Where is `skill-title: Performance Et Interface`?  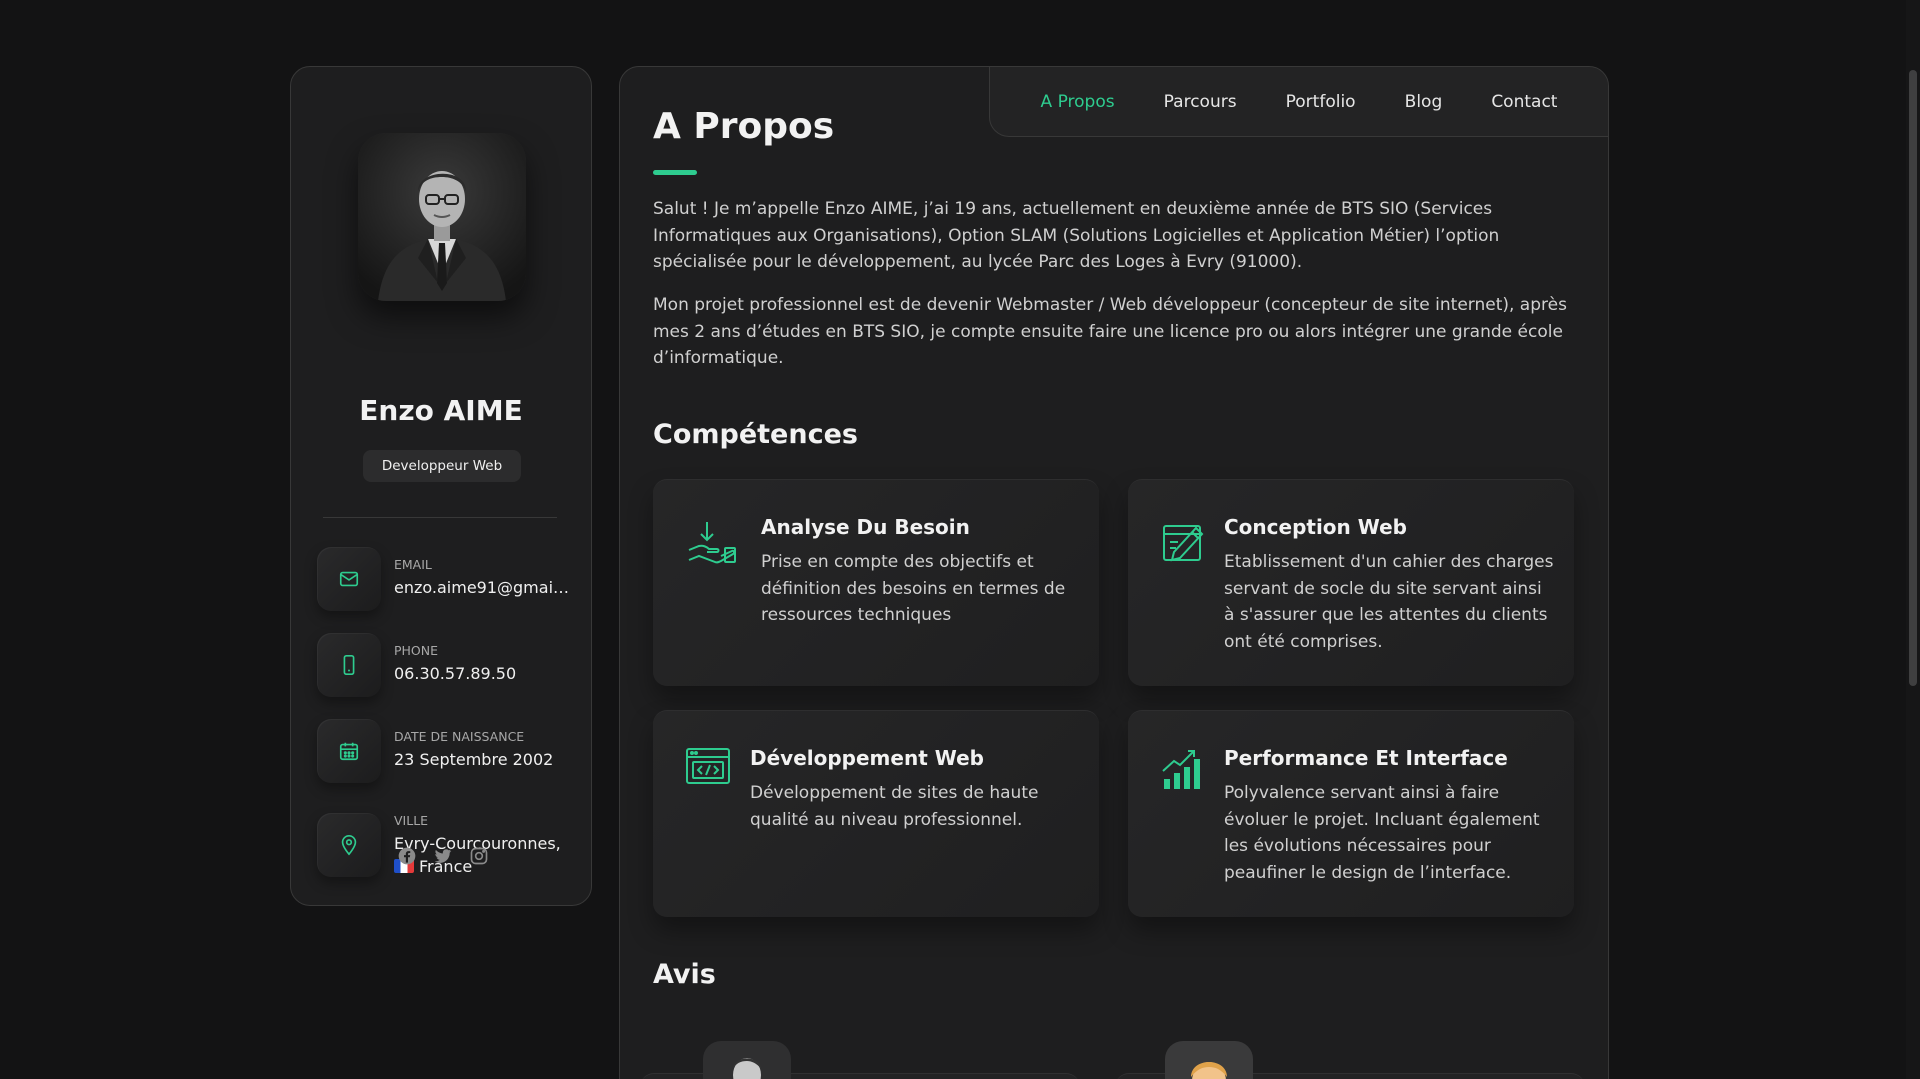 skill-title: Performance Et Interface is located at coordinates (1366, 758).